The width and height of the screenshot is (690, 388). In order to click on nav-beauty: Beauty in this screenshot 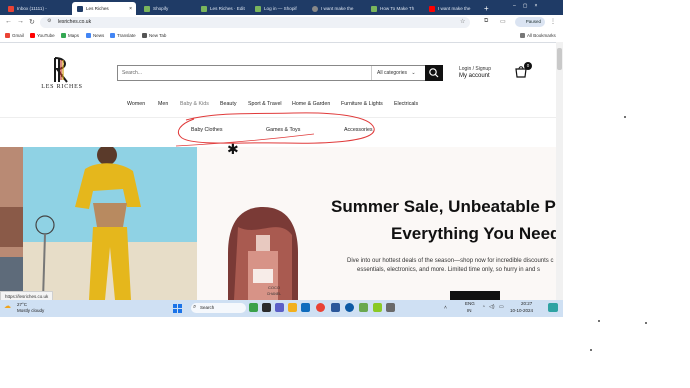, I will do `click(228, 104)`.